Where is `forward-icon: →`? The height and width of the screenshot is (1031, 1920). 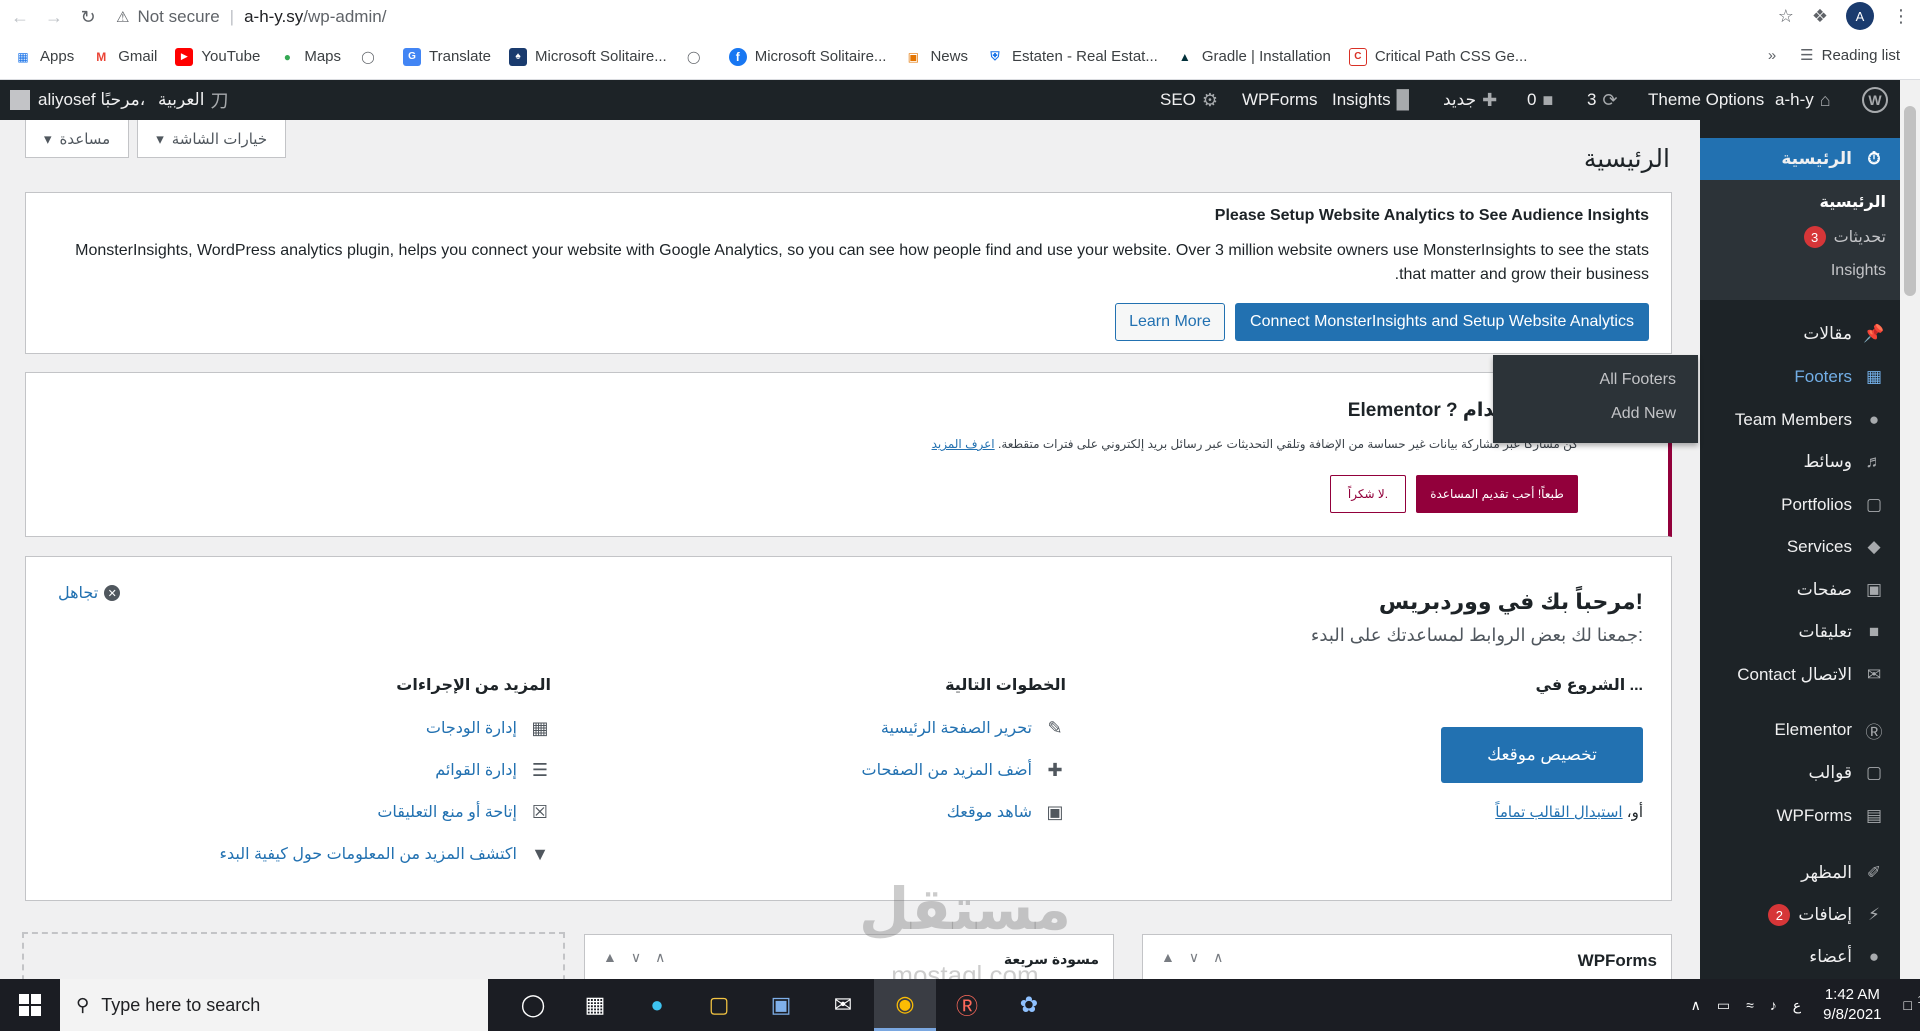
forward-icon: → is located at coordinates (54, 17).